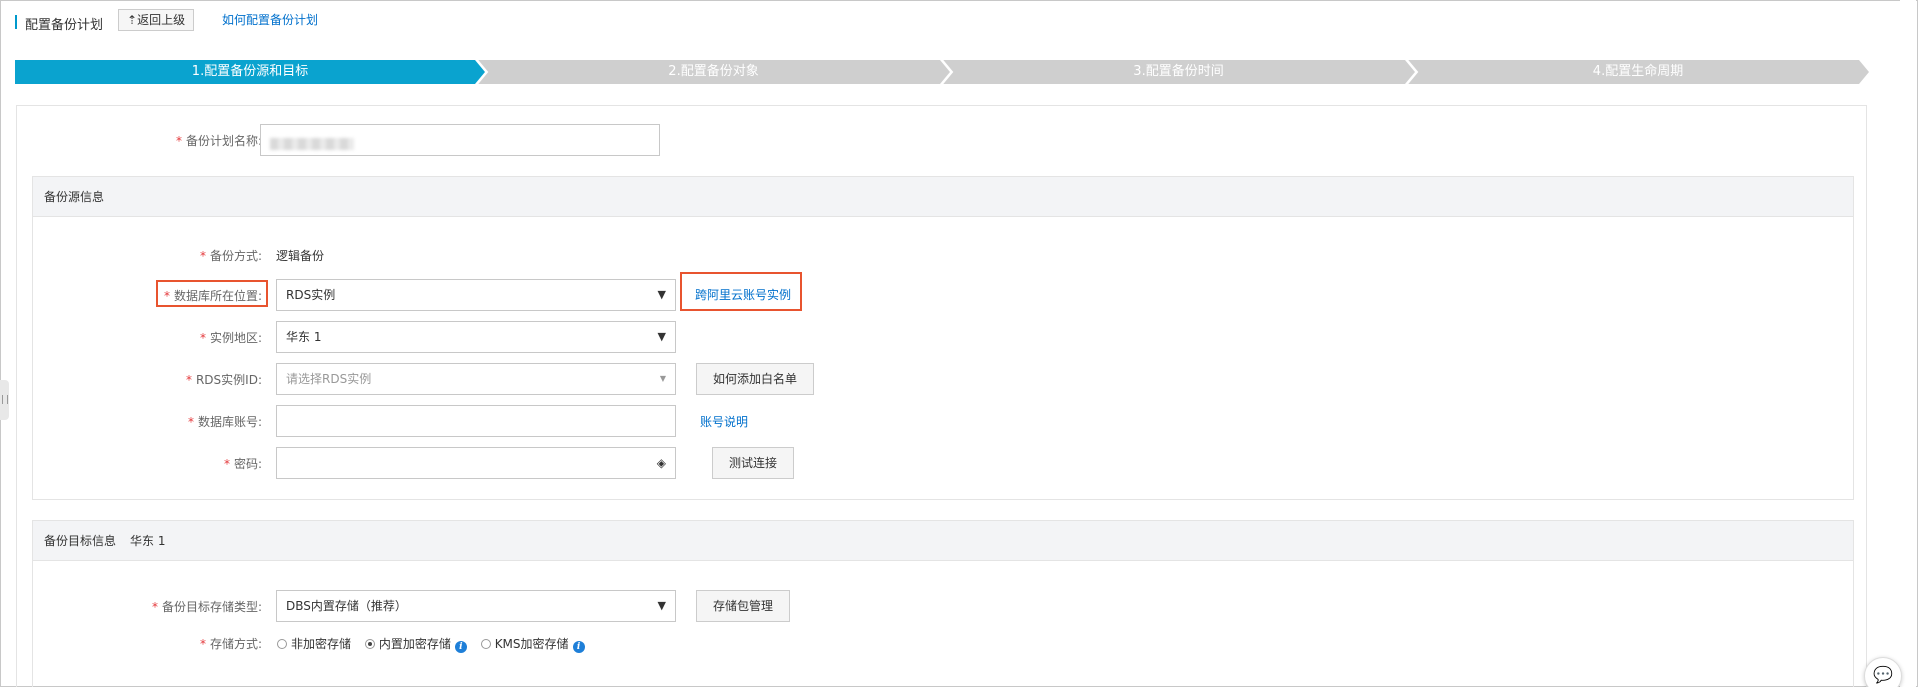  I want to click on storage-option-builtin-encrypted: 内置加密存储 i, so click(415, 645).